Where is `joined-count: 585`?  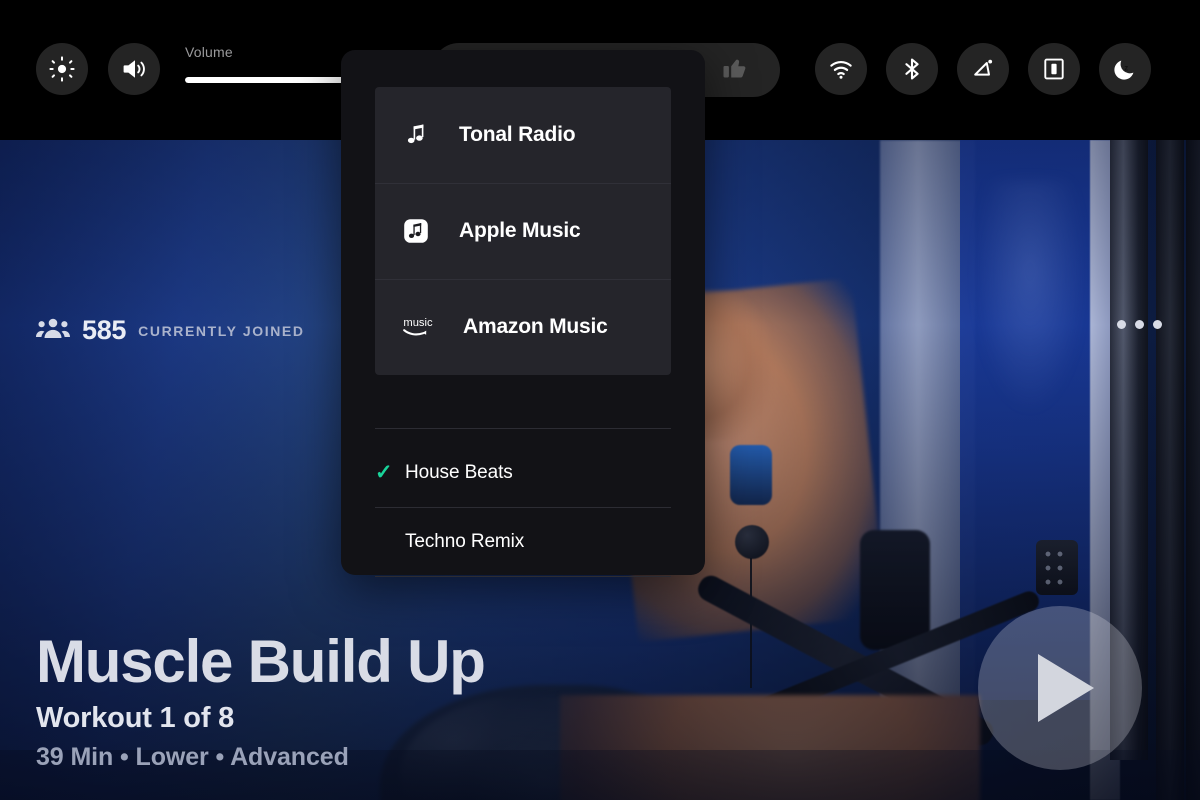 joined-count: 585 is located at coordinates (104, 330).